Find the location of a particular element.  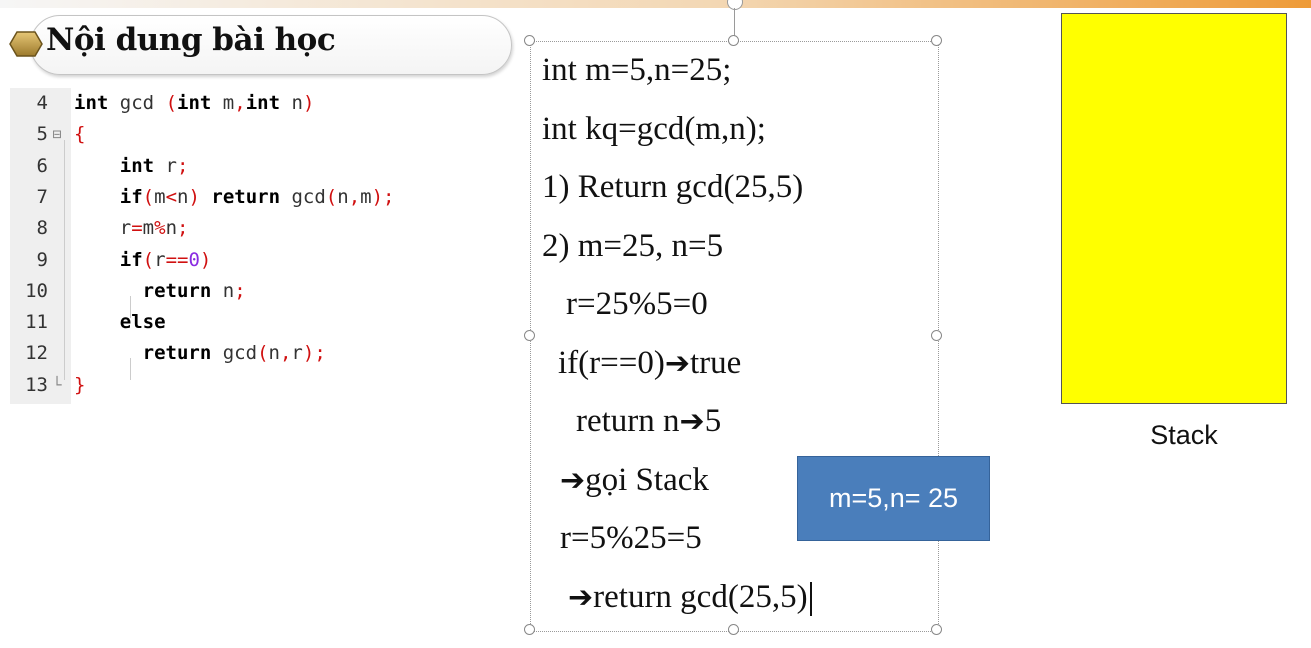

line-number: 5 is located at coordinates (42, 134).